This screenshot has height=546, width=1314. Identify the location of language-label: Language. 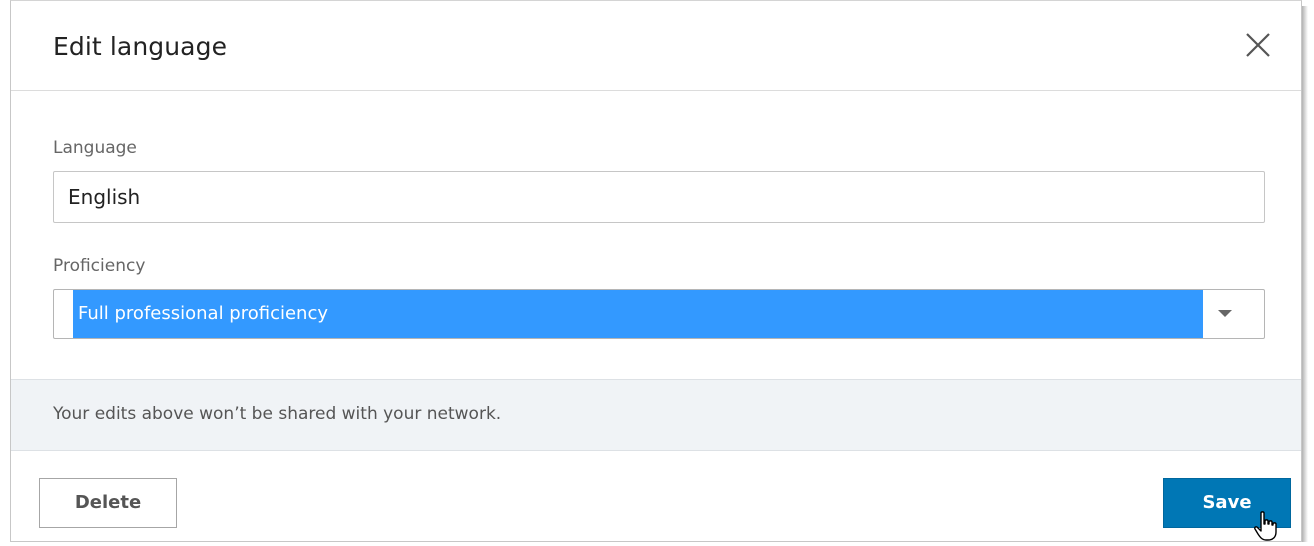
(95, 148).